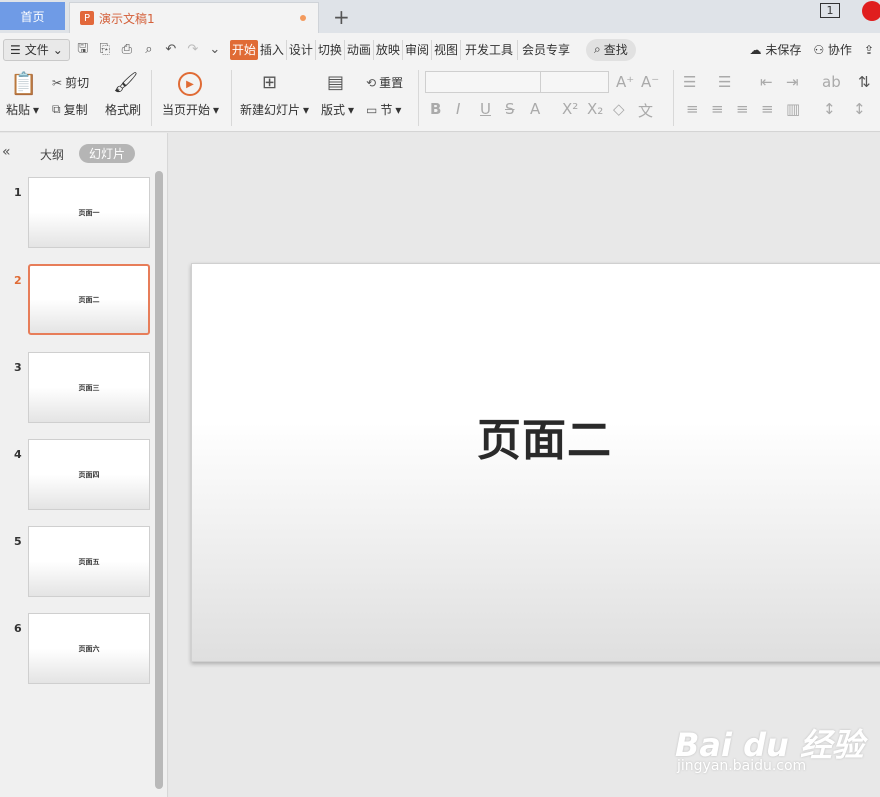 Image resolution: width=880 pixels, height=797 pixels. Describe the element at coordinates (775, 49) in the screenshot. I see `unsaved-status: ☁ 未保存` at that location.